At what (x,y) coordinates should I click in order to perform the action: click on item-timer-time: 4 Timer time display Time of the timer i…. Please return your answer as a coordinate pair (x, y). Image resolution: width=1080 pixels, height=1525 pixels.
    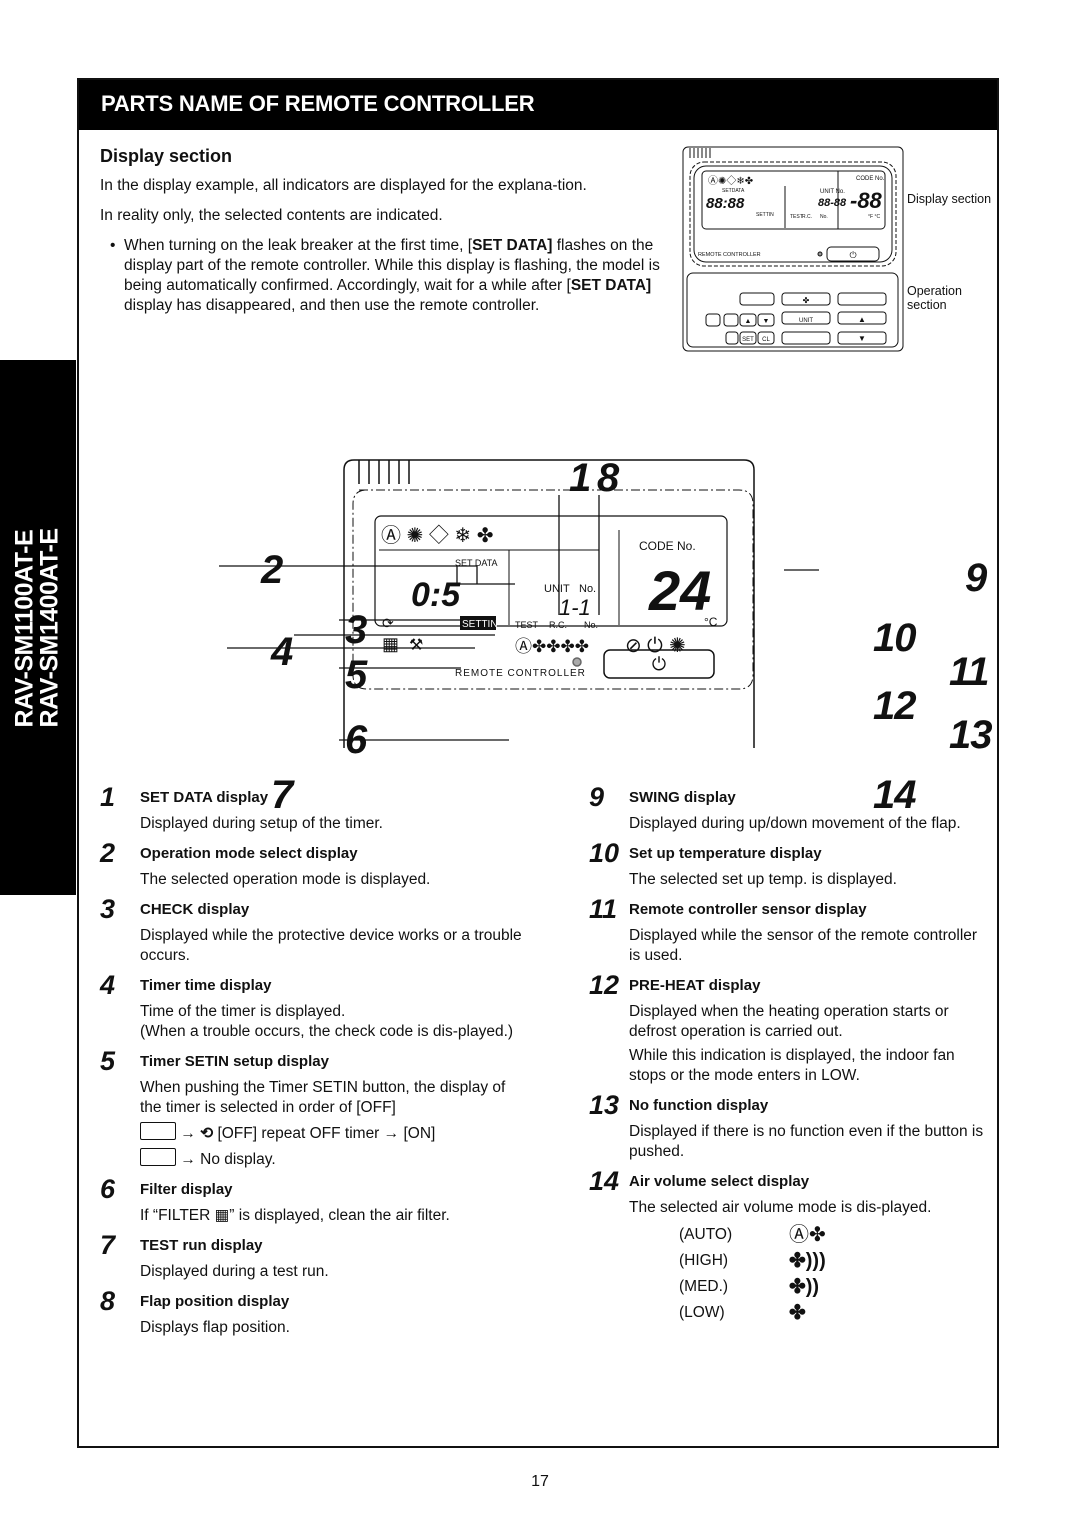
    Looking at the image, I should click on (315, 1006).